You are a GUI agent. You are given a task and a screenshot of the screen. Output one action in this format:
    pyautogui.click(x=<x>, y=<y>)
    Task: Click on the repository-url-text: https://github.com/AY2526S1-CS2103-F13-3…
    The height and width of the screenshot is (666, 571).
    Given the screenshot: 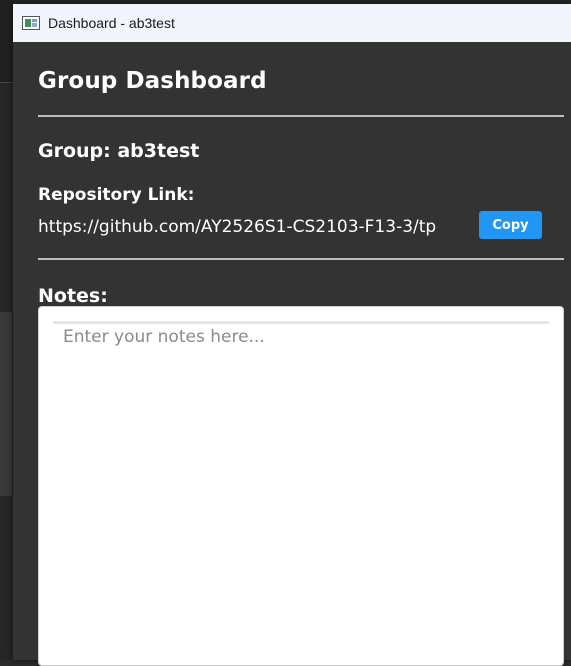 What is the action you would take?
    pyautogui.click(x=237, y=227)
    